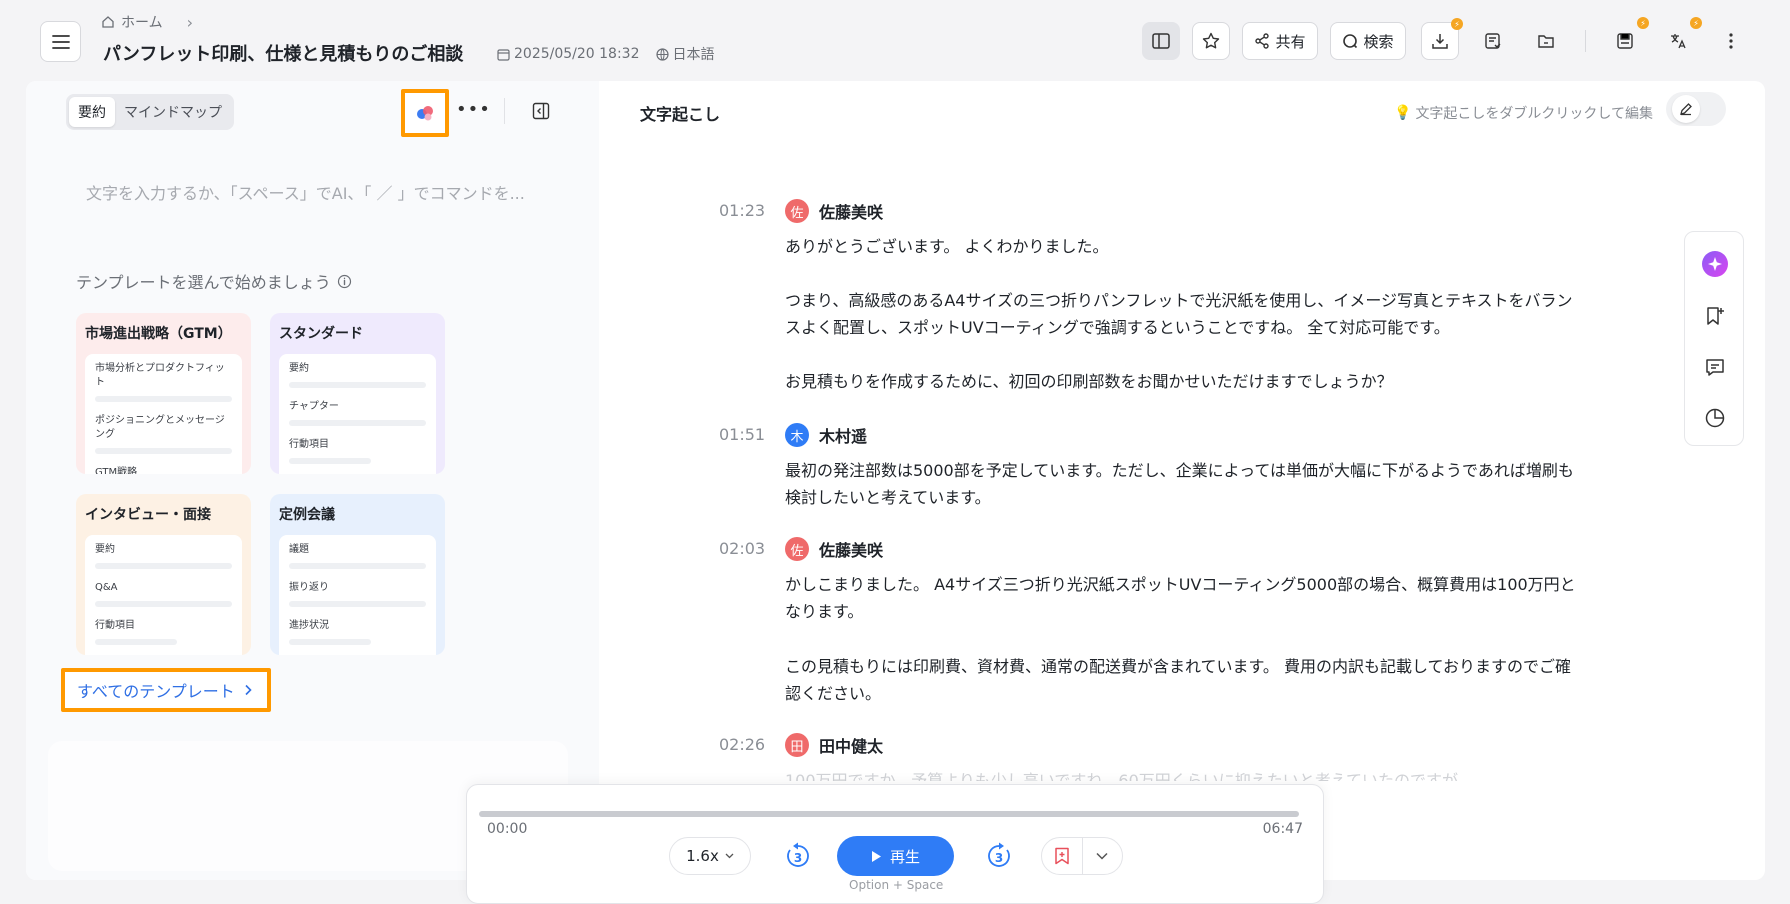 Image resolution: width=1790 pixels, height=904 pixels. I want to click on template-card-standard: スタンダード 要約 チャプター 行動項目, so click(357, 393).